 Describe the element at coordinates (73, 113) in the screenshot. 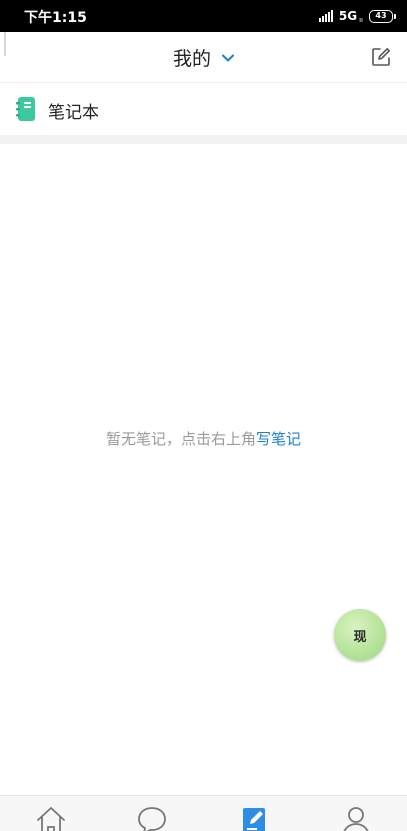

I see `notebook-label: 笔记本` at that location.